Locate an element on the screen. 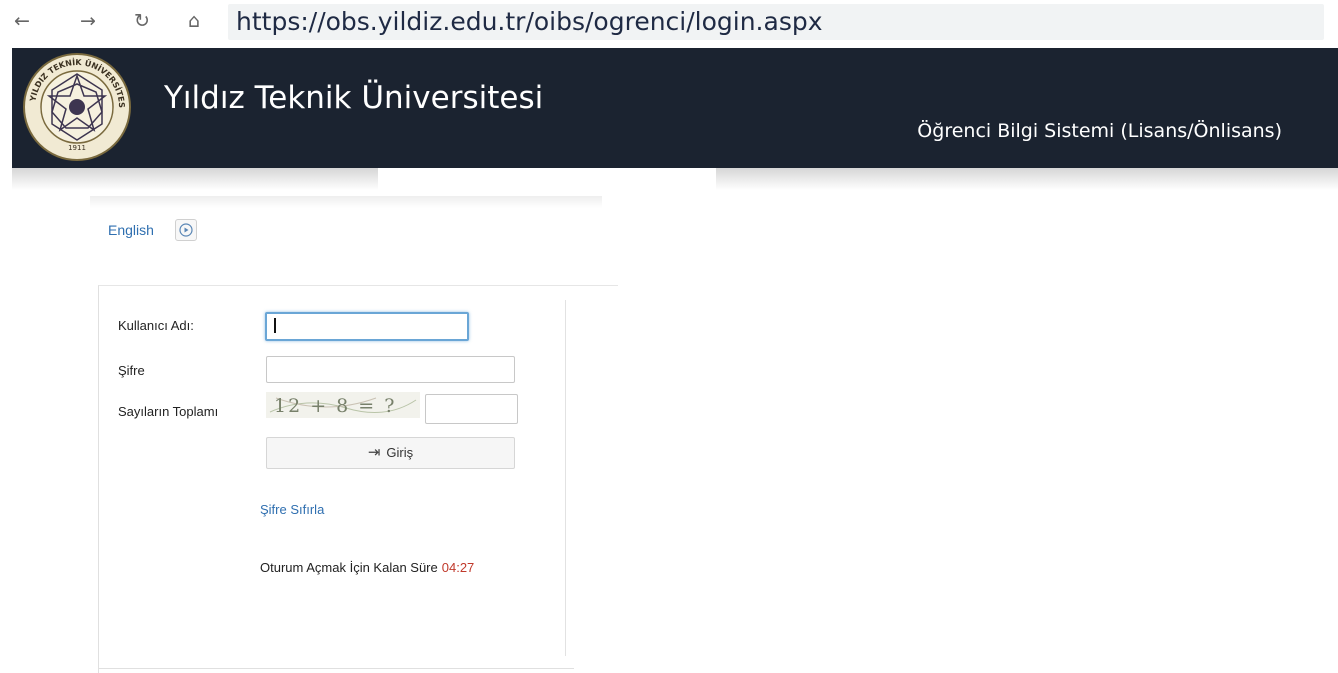  svg-text: 12 + 8 = ? is located at coordinates (335, 406).